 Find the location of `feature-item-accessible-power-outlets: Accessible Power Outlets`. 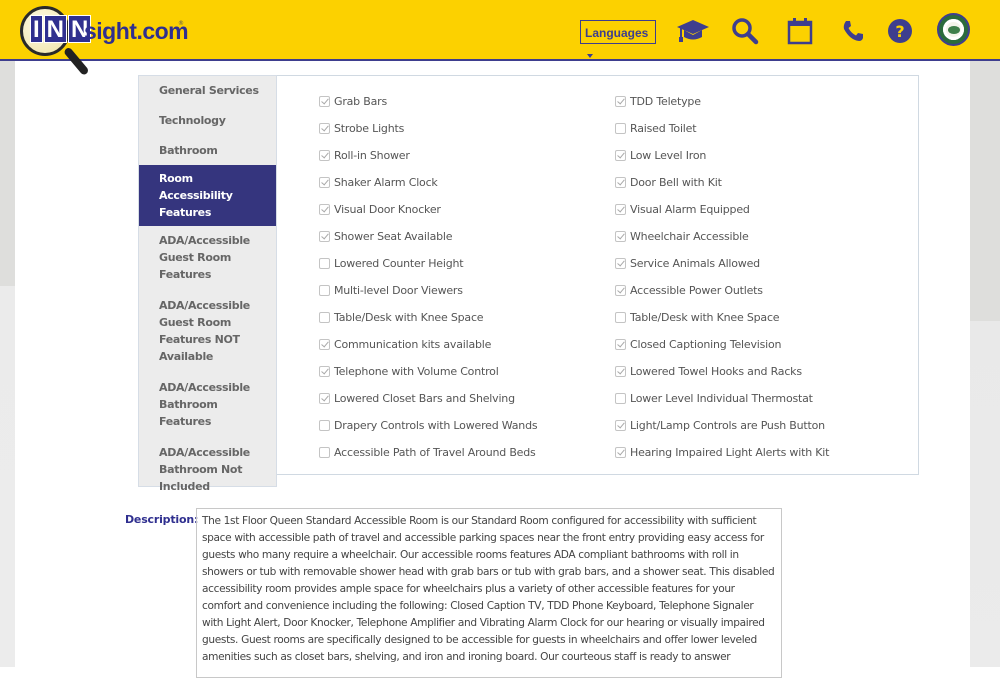

feature-item-accessible-power-outlets: Accessible Power Outlets is located at coordinates (722, 290).